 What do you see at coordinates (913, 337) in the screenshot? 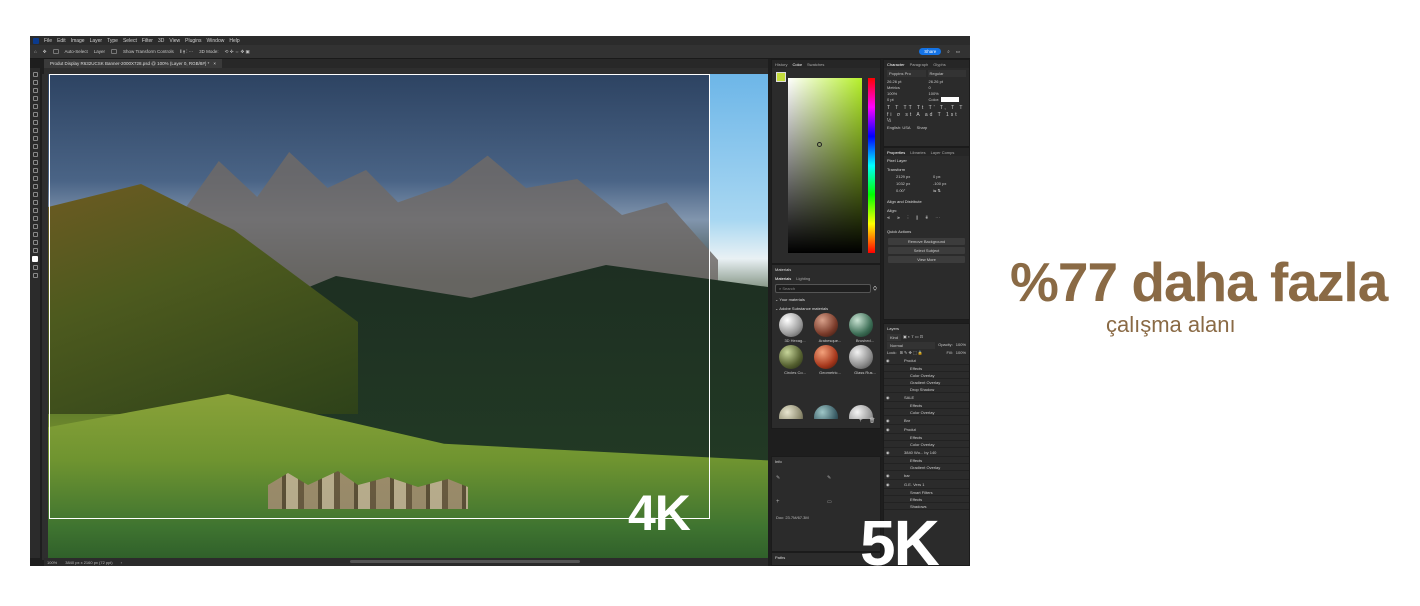
I see `layer-filter-icons: ▣ ◐ T ▭ ⊡` at bounding box center [913, 337].